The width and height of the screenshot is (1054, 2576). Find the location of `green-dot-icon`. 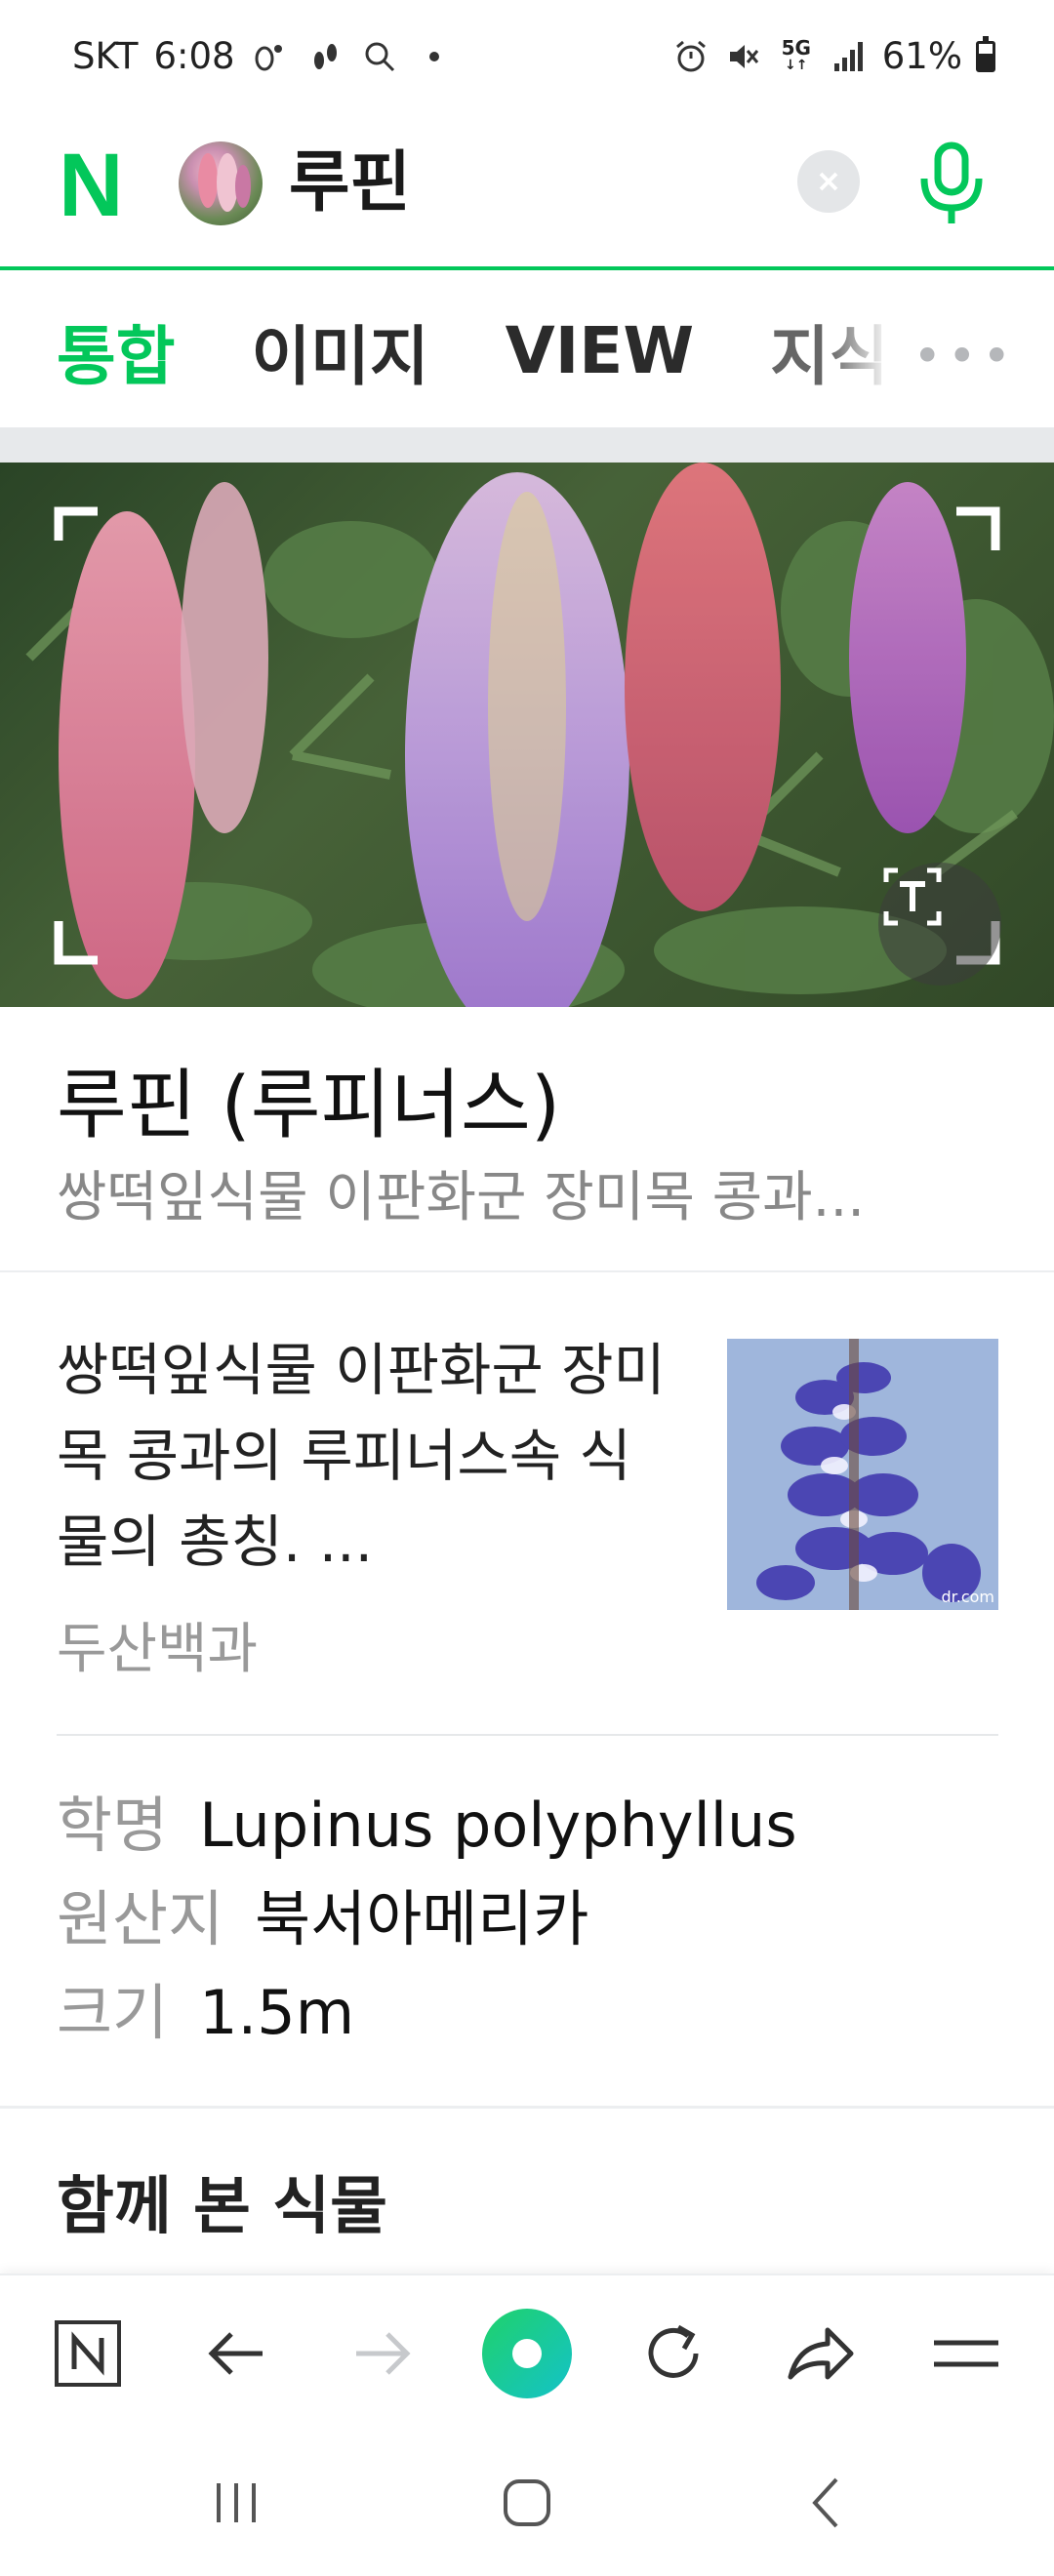

green-dot-icon is located at coordinates (527, 2353).